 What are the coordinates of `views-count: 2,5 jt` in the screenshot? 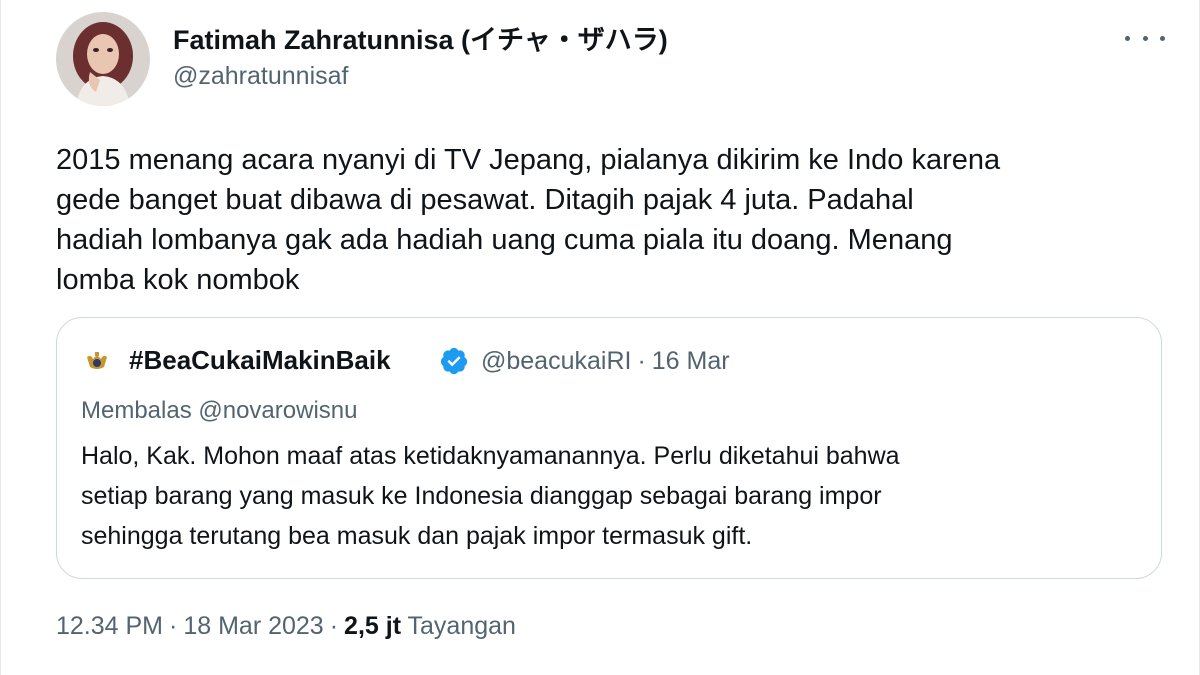 It's located at (372, 626).